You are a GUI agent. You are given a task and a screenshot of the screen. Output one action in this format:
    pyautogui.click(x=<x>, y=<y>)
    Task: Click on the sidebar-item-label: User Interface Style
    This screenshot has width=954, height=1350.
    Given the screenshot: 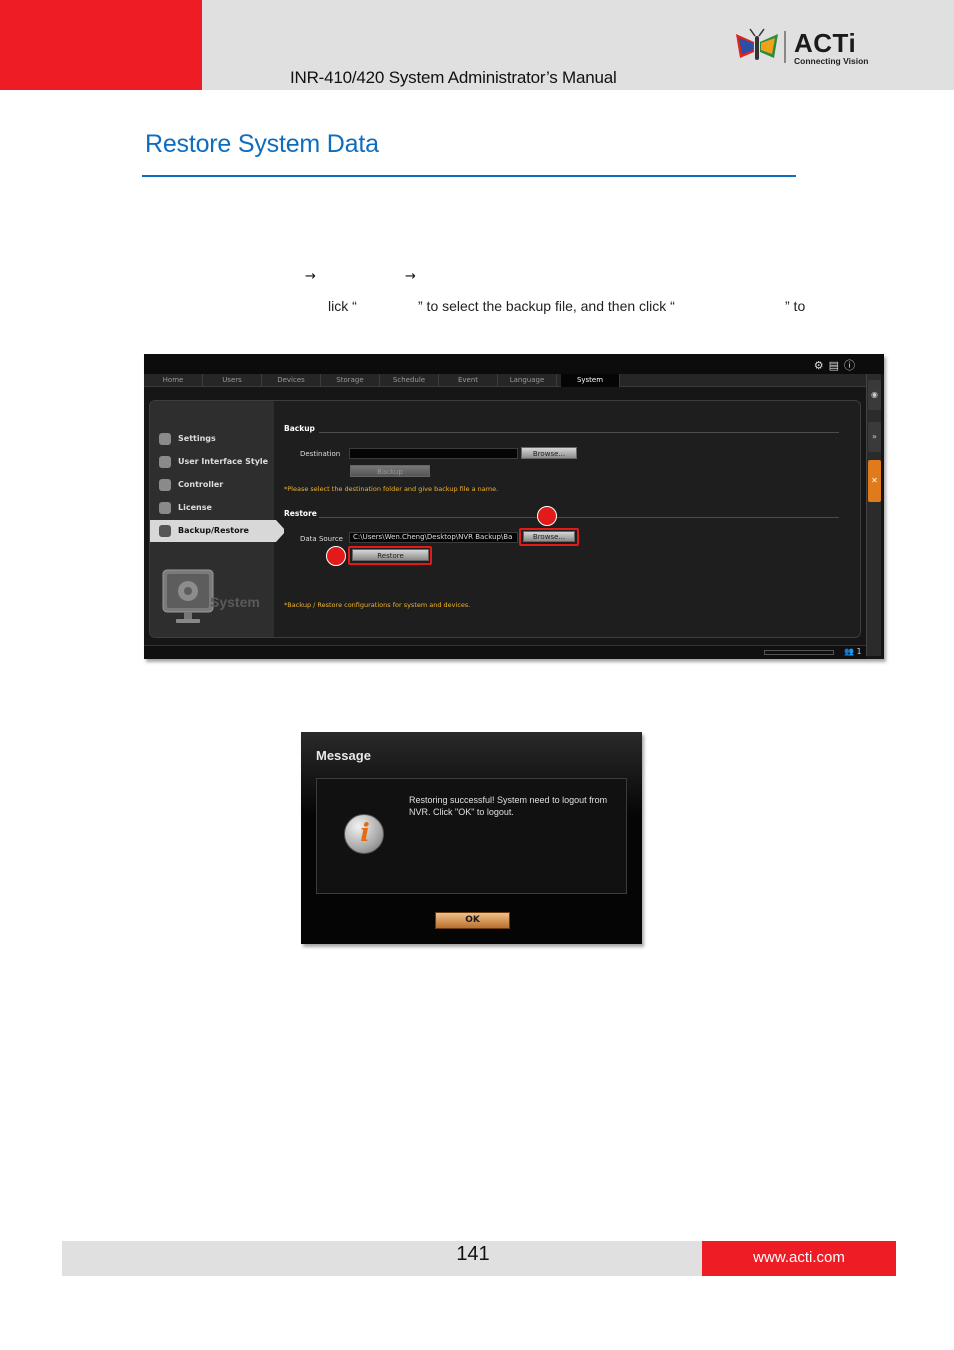 What is the action you would take?
    pyautogui.click(x=223, y=461)
    